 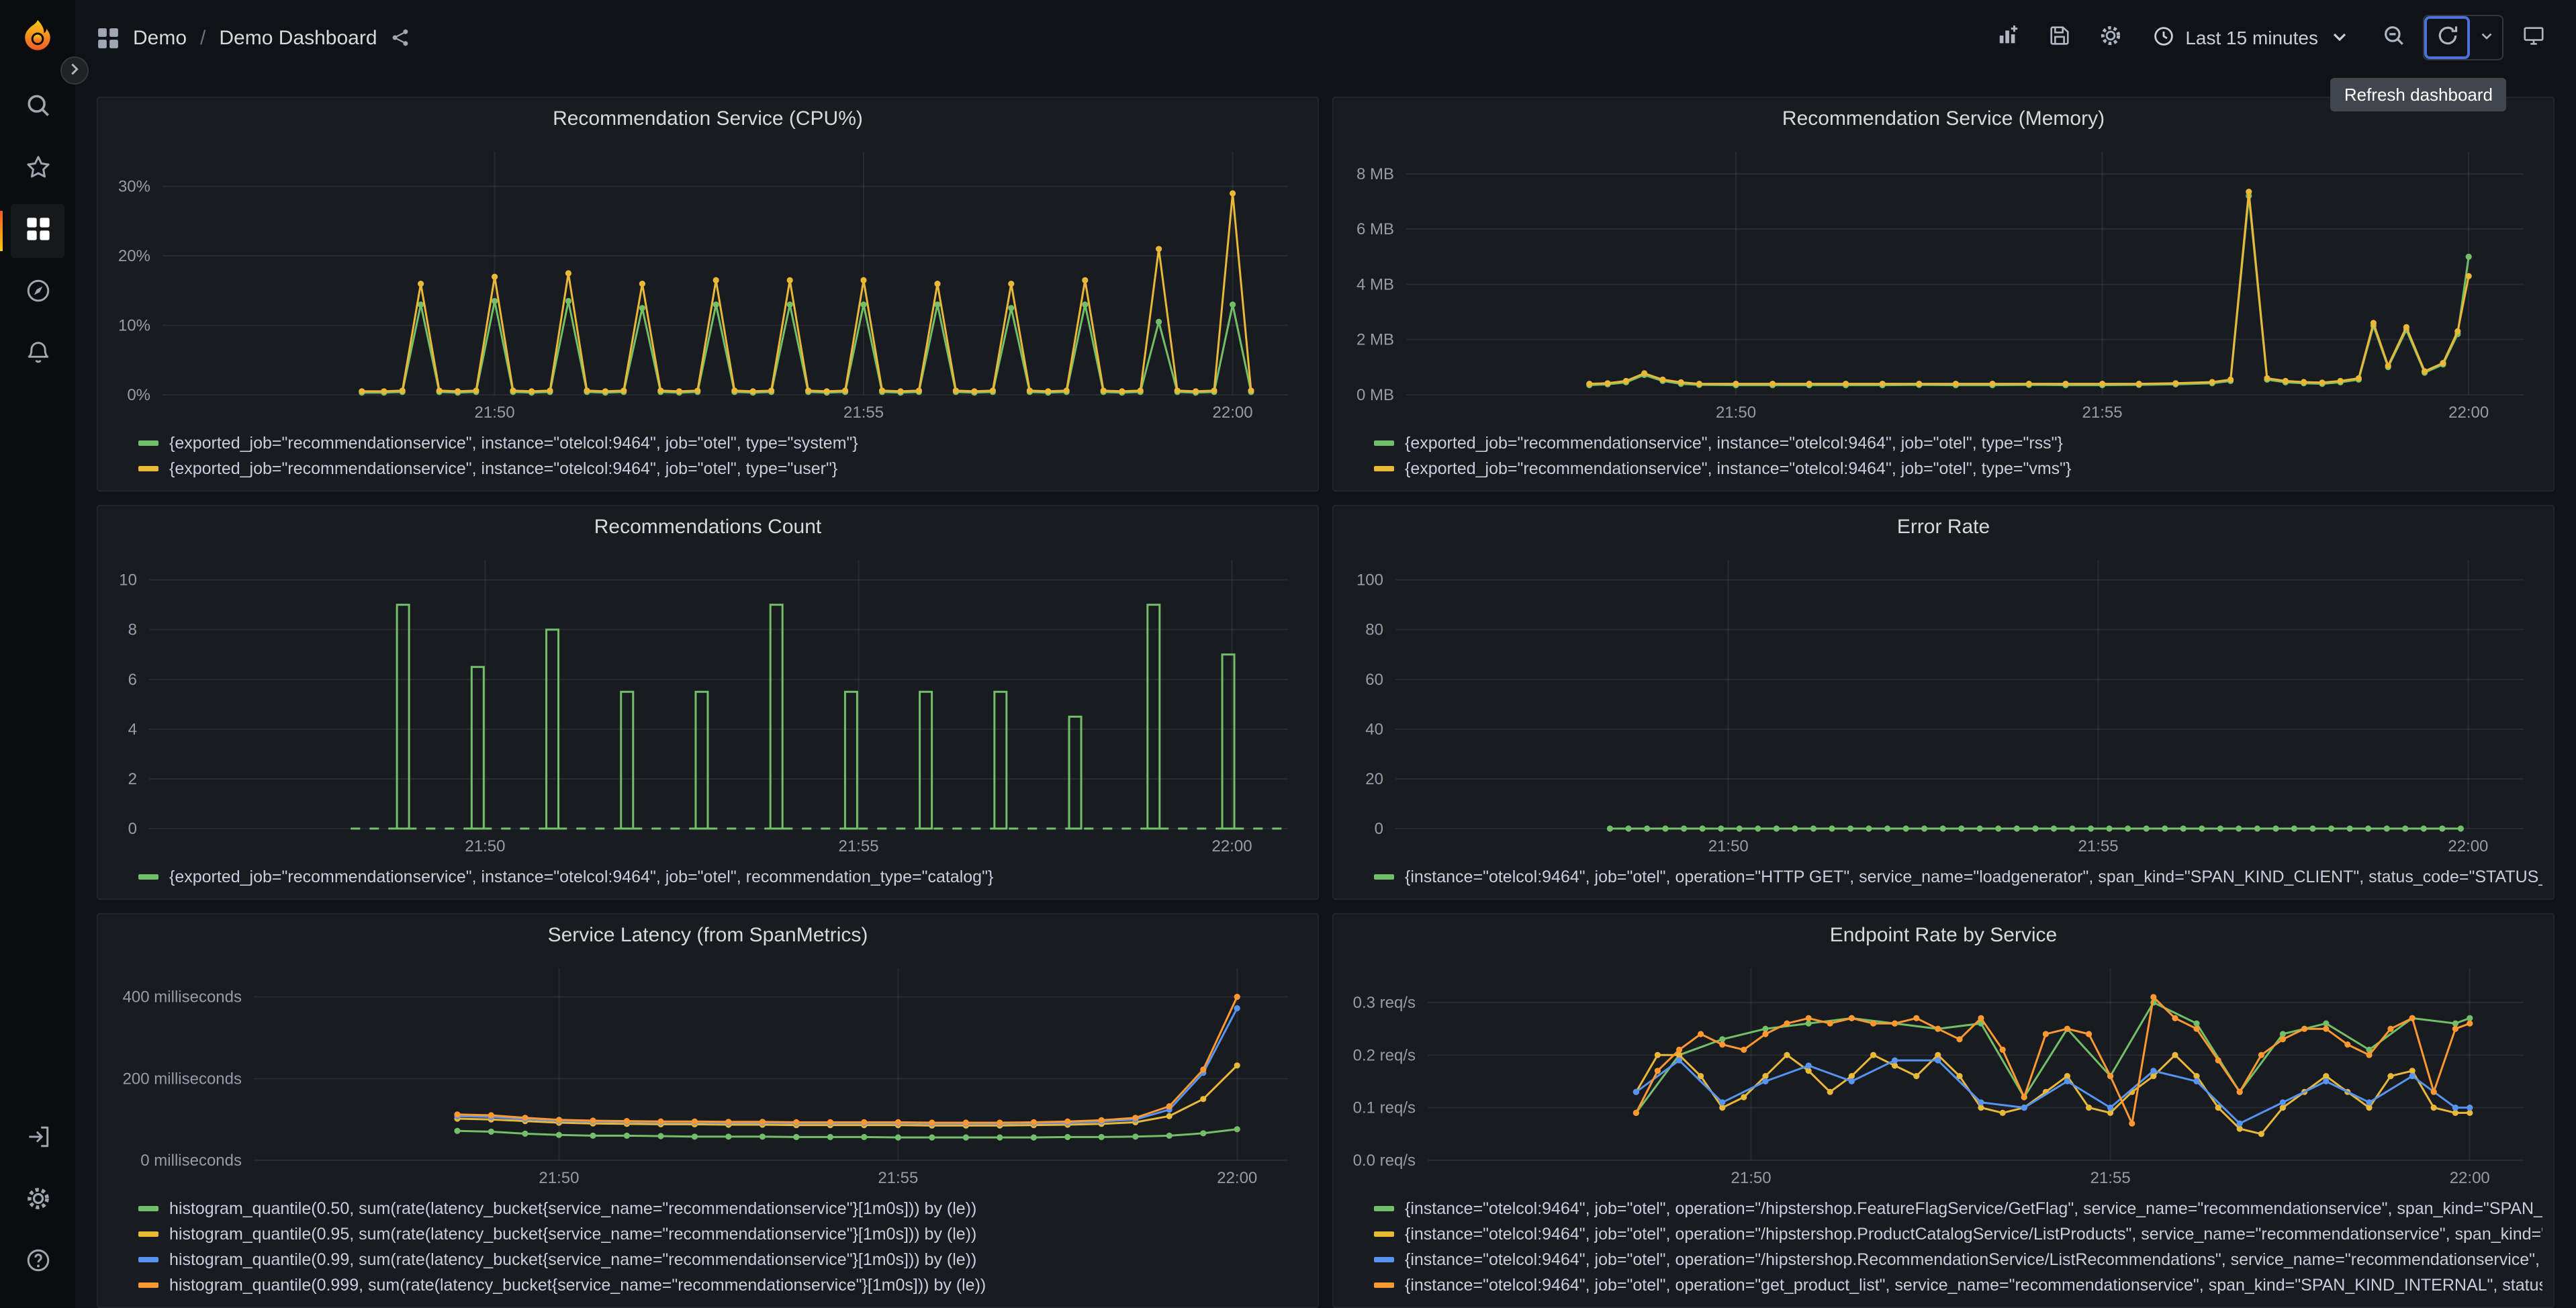 I want to click on svg-text: 8, so click(x=132, y=630).